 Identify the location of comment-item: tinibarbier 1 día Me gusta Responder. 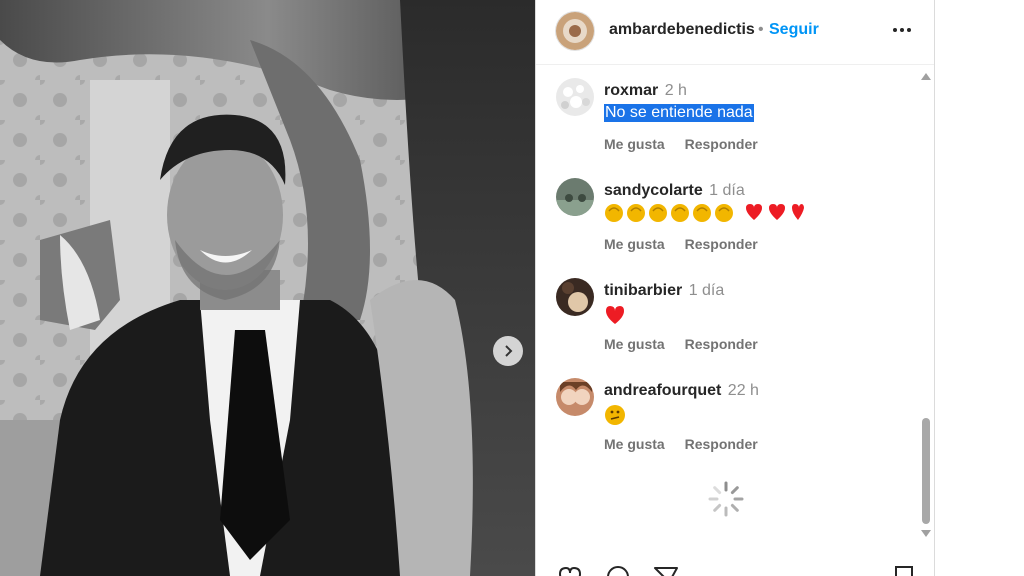
(728, 316).